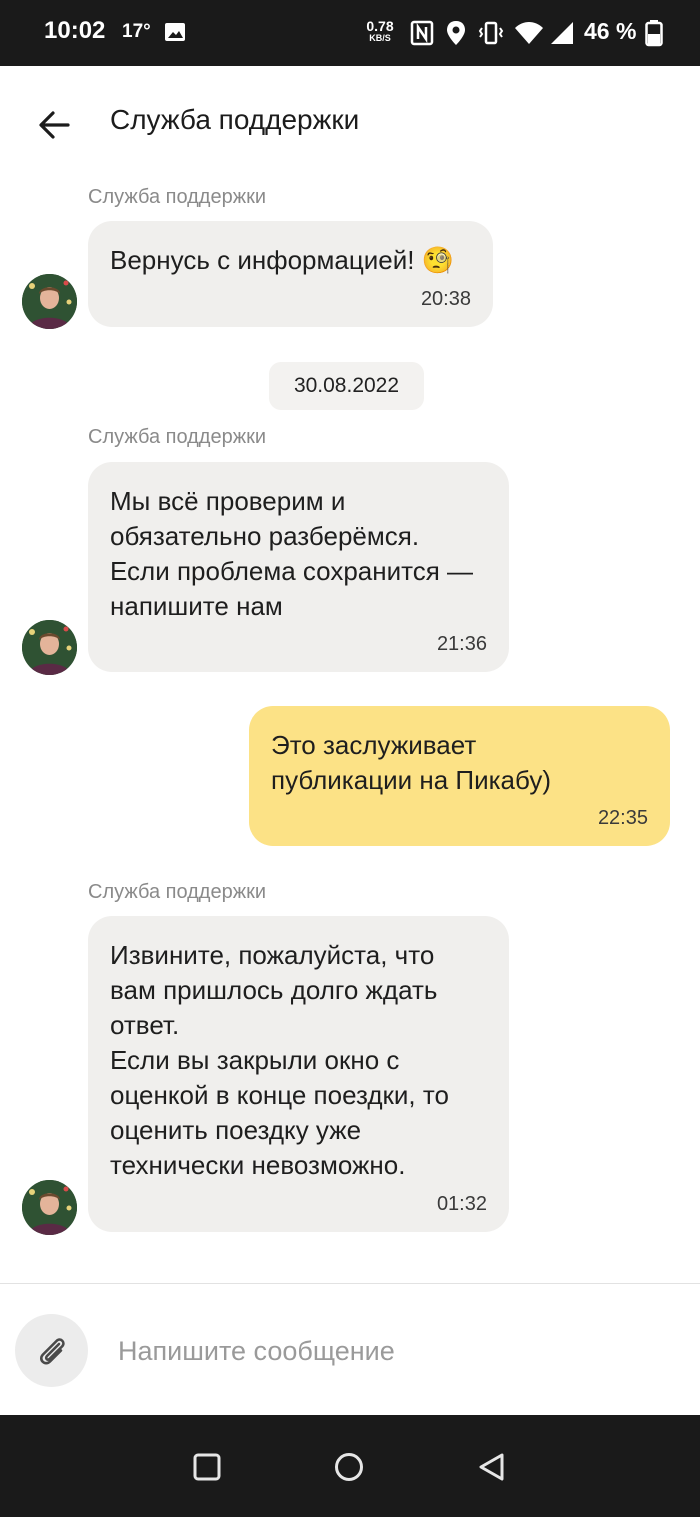 The height and width of the screenshot is (1517, 700). What do you see at coordinates (282, 260) in the screenshot?
I see `message-text: Вернусь с информацией! 🧐` at bounding box center [282, 260].